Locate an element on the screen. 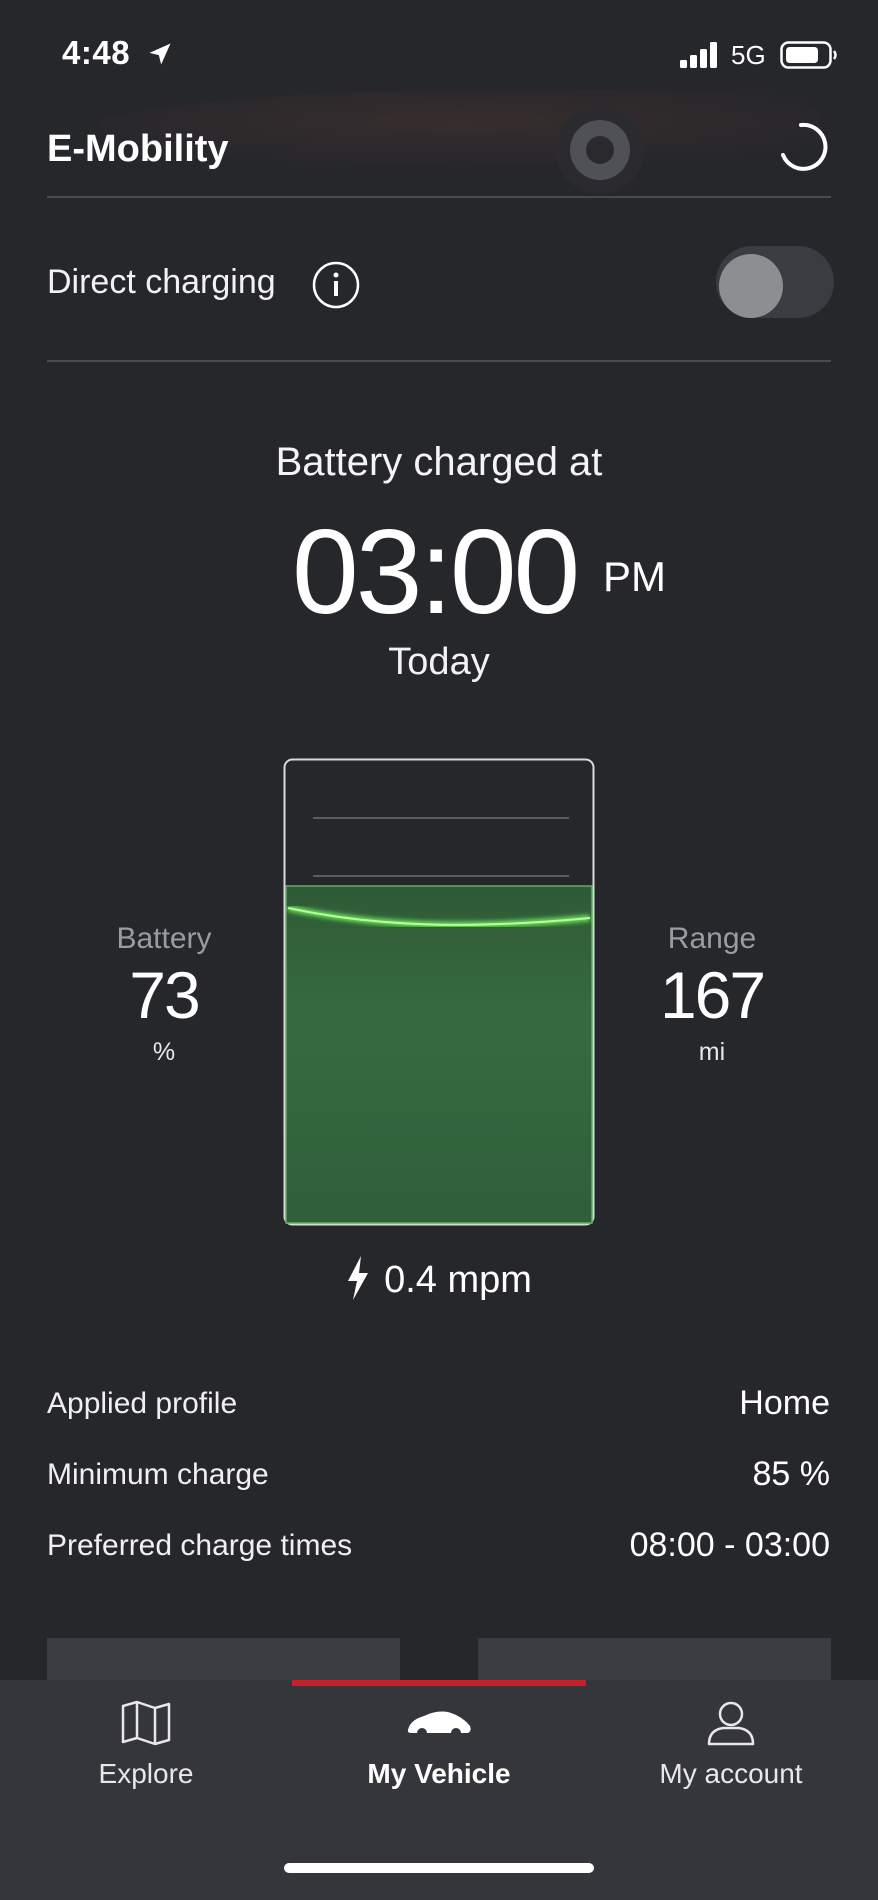 Image resolution: width=878 pixels, height=1900 pixels. loading-spinner-icon is located at coordinates (804, 146).